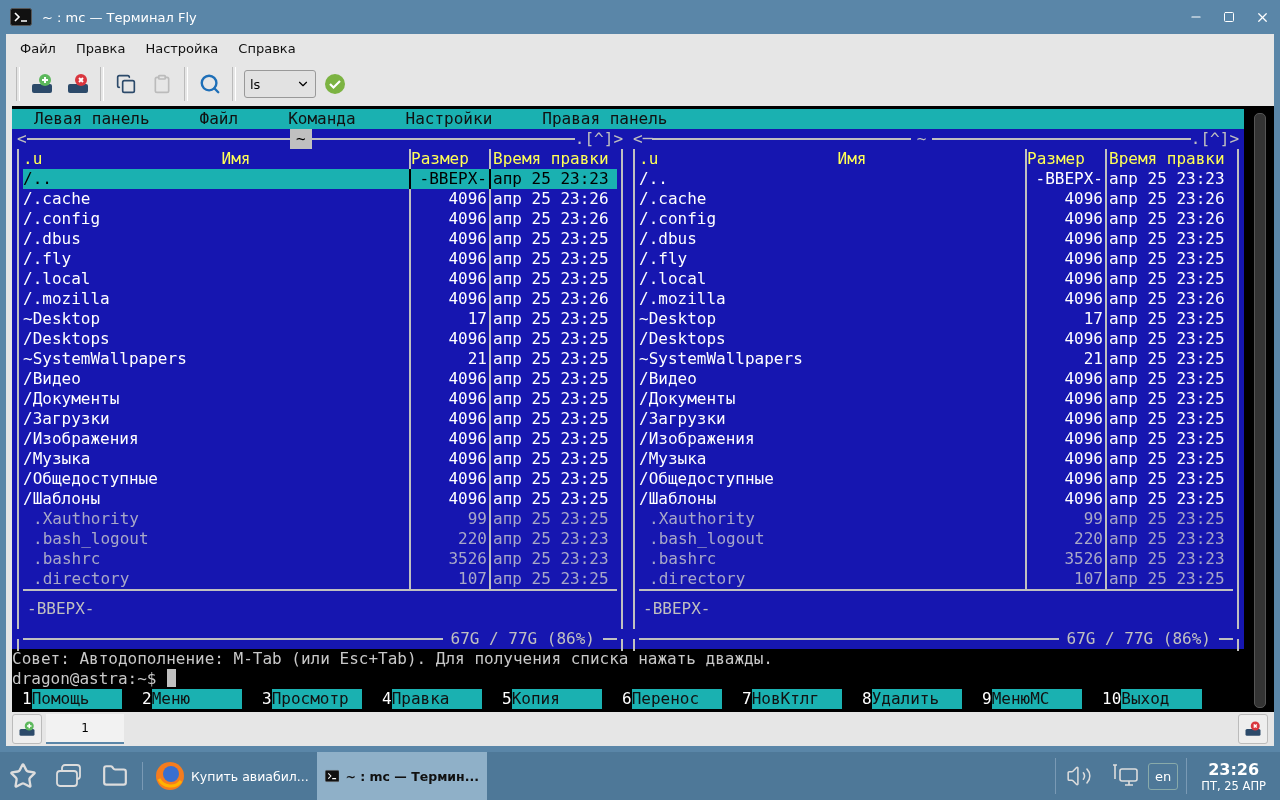  I want to click on command-select: ls, so click(280, 84).